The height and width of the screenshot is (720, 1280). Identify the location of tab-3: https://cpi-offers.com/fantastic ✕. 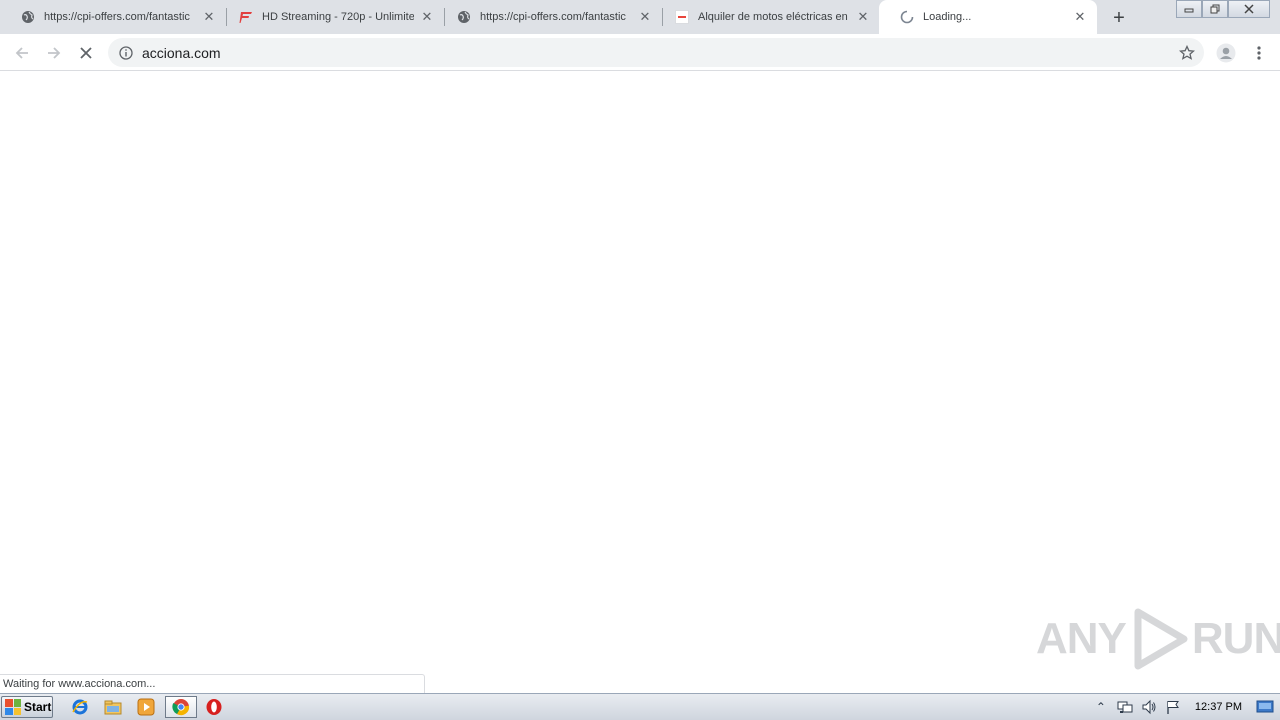
(549, 17).